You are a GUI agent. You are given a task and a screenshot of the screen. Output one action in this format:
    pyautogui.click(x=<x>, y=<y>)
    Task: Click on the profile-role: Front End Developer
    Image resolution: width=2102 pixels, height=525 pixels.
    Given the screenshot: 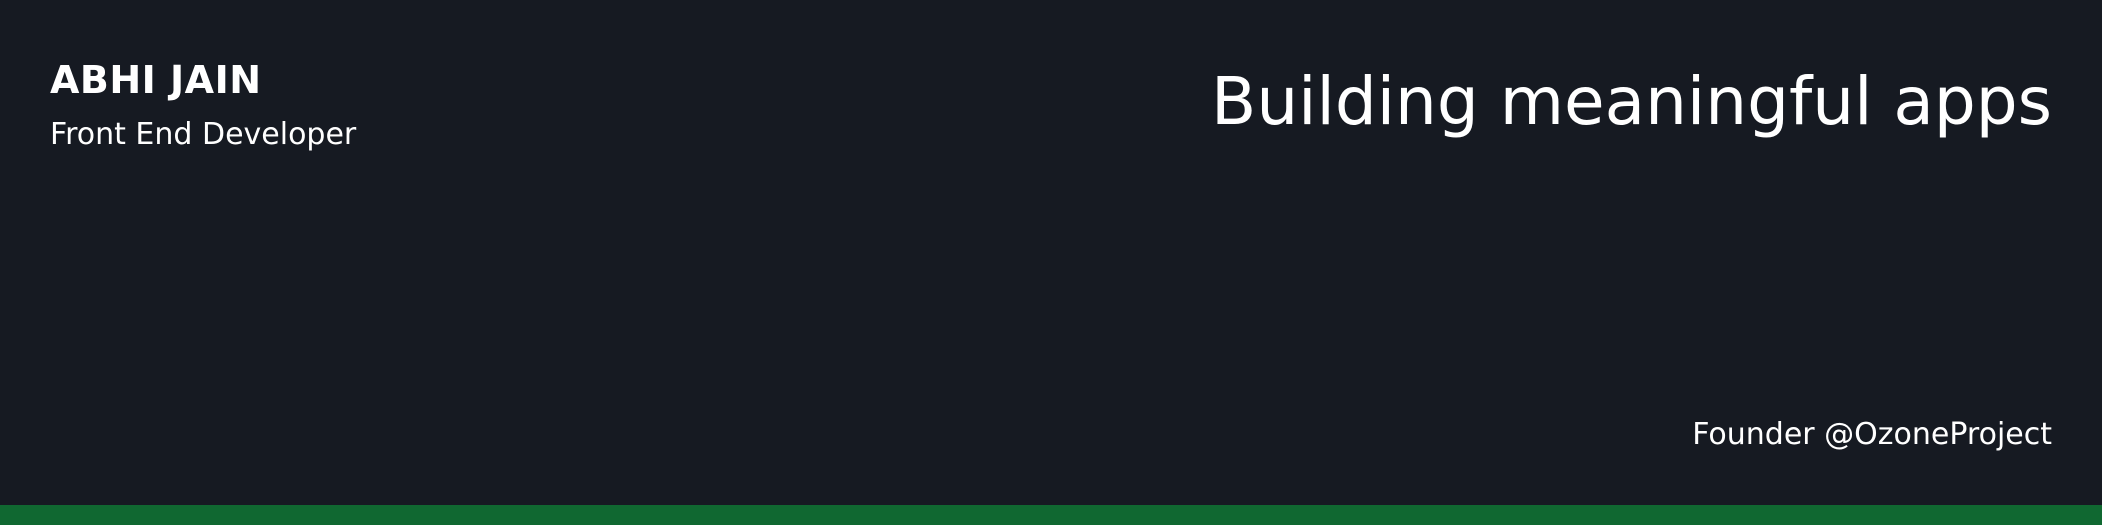 What is the action you would take?
    pyautogui.click(x=203, y=134)
    